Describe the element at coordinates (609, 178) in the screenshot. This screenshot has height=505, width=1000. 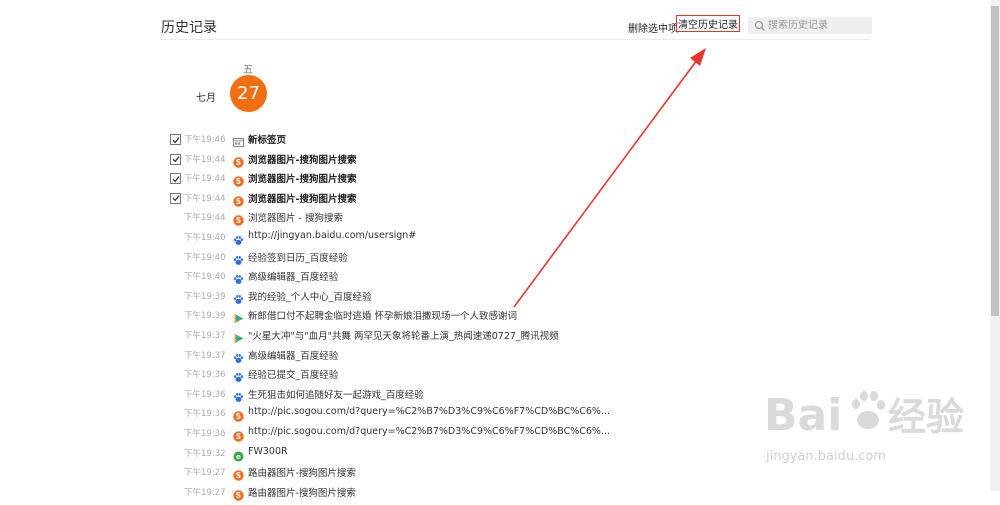
I see `annotation-arrow` at that location.